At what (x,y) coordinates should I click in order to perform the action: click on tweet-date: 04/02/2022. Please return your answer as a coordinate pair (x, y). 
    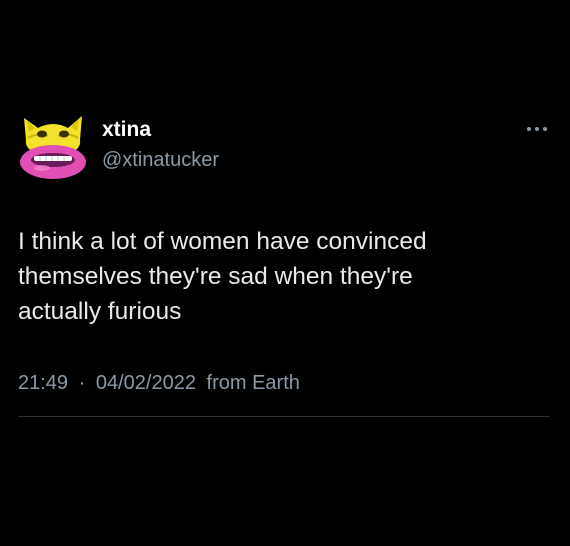
    Looking at the image, I should click on (146, 383).